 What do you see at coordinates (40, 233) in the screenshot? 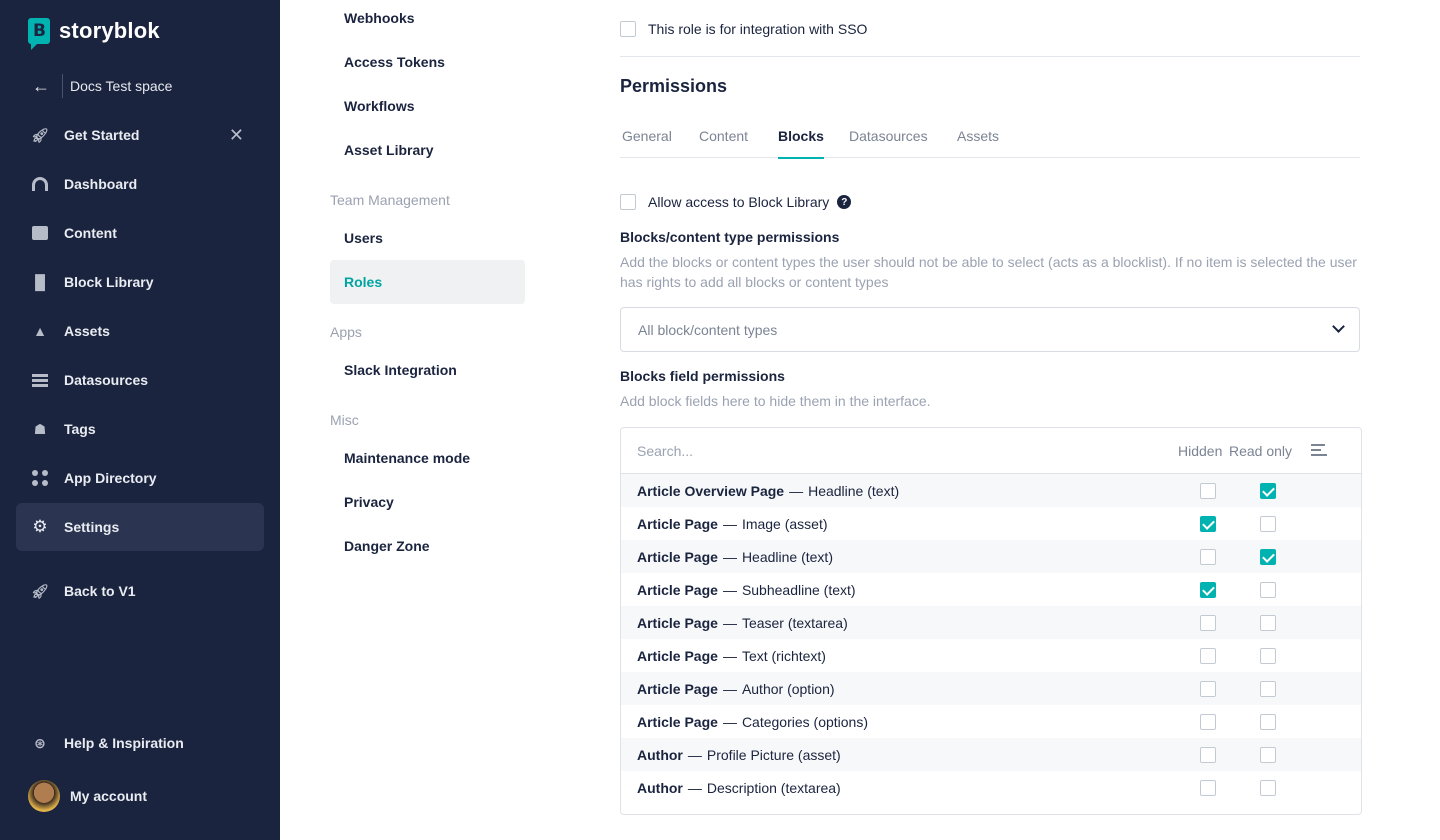
I see `content-icon` at bounding box center [40, 233].